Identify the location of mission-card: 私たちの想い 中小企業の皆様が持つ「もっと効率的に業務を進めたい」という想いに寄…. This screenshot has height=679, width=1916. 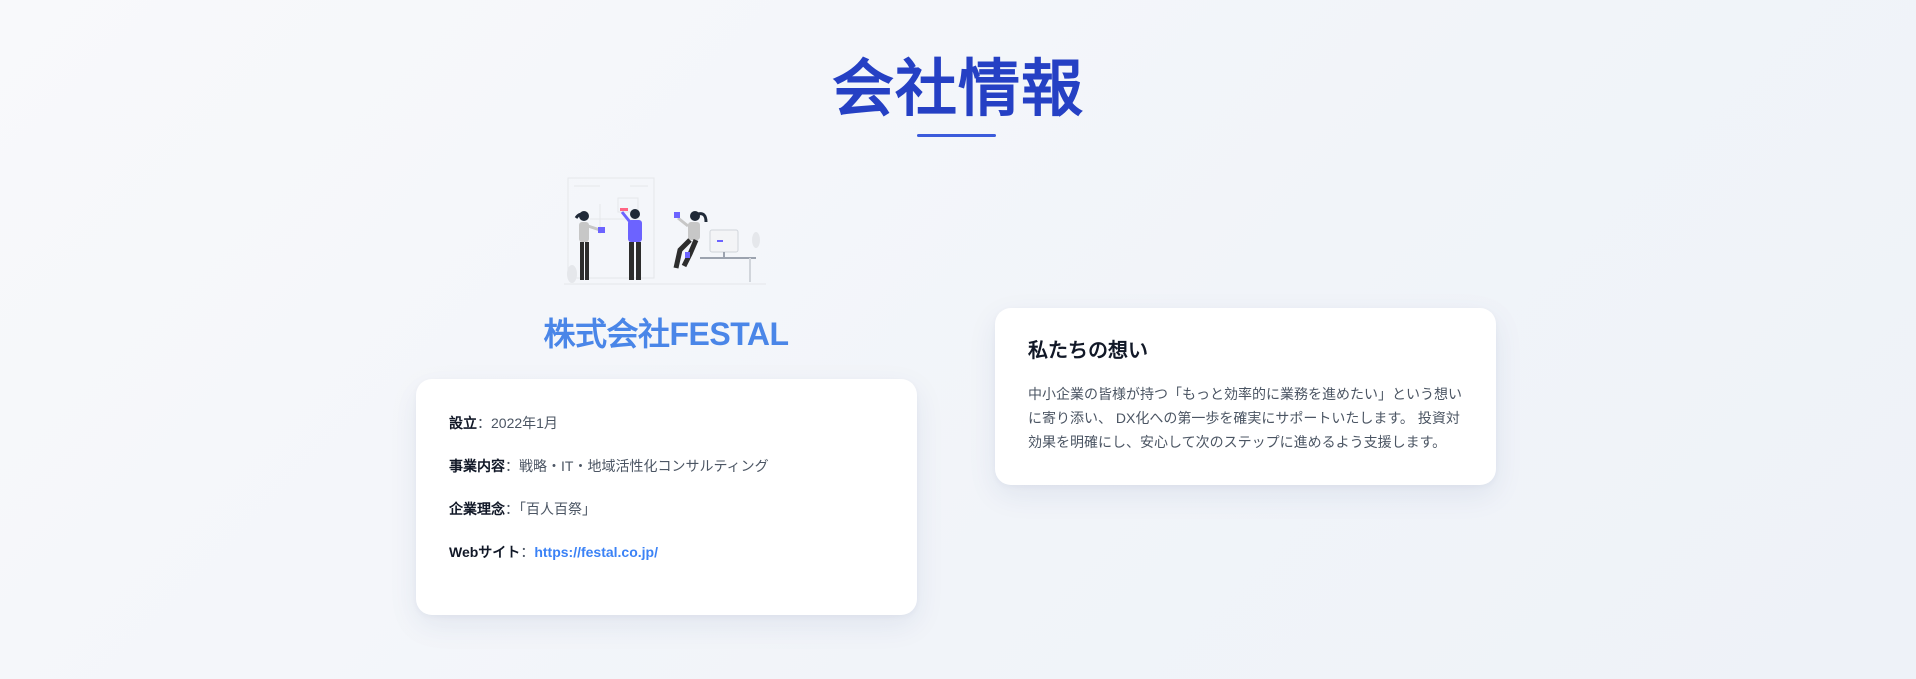
(1245, 396).